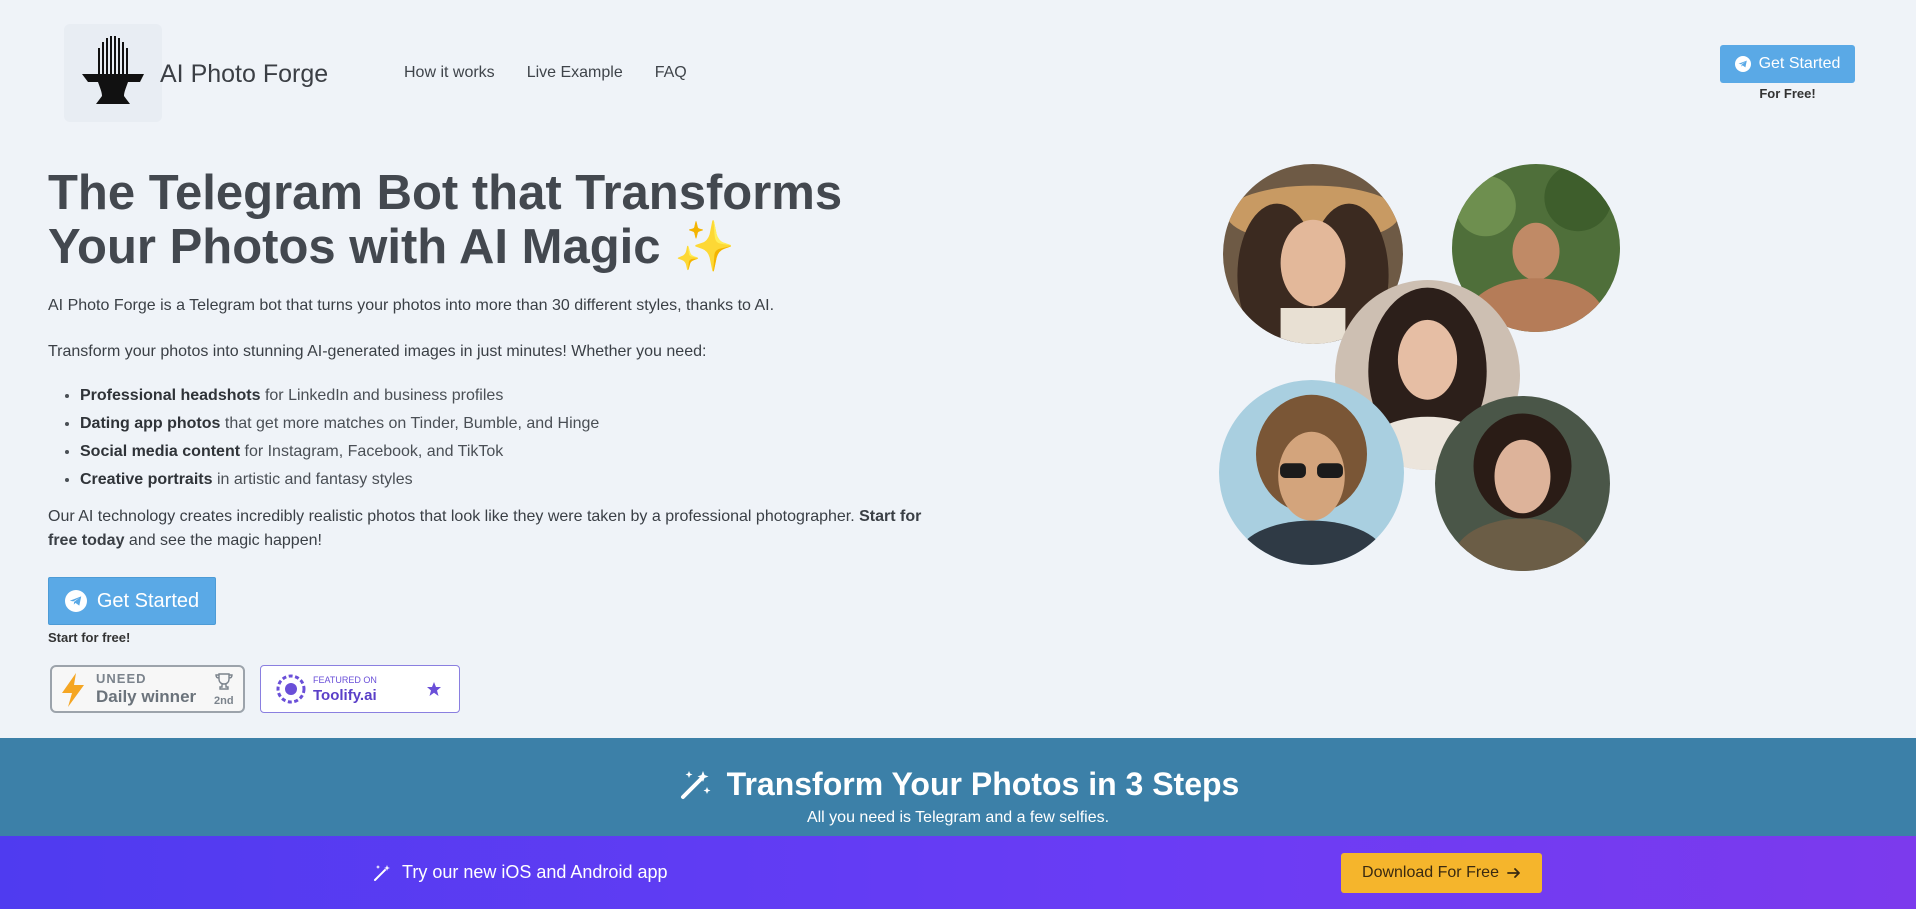  What do you see at coordinates (1787, 93) in the screenshot?
I see `header-cta-sub: For Free!` at bounding box center [1787, 93].